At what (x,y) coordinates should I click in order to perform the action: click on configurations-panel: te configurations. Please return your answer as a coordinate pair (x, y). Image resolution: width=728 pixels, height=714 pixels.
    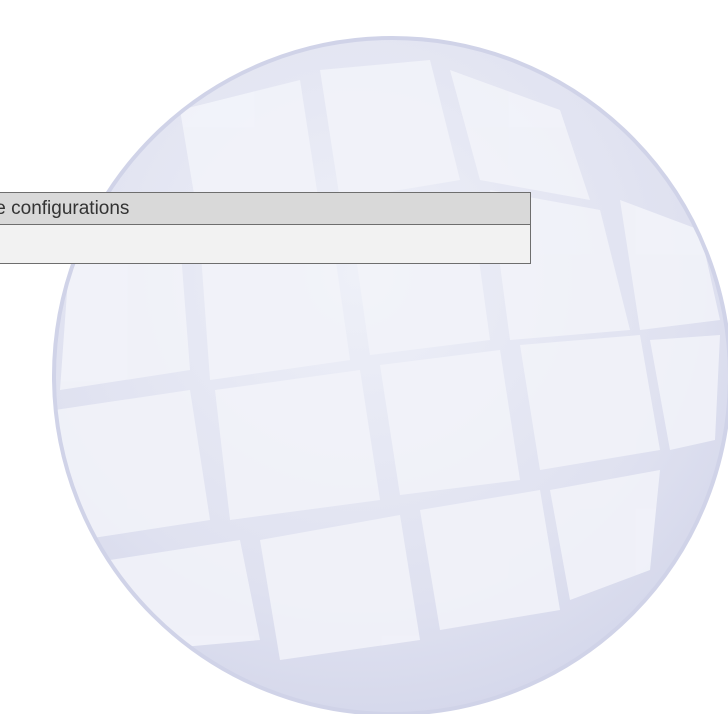
    Looking at the image, I should click on (265, 228).